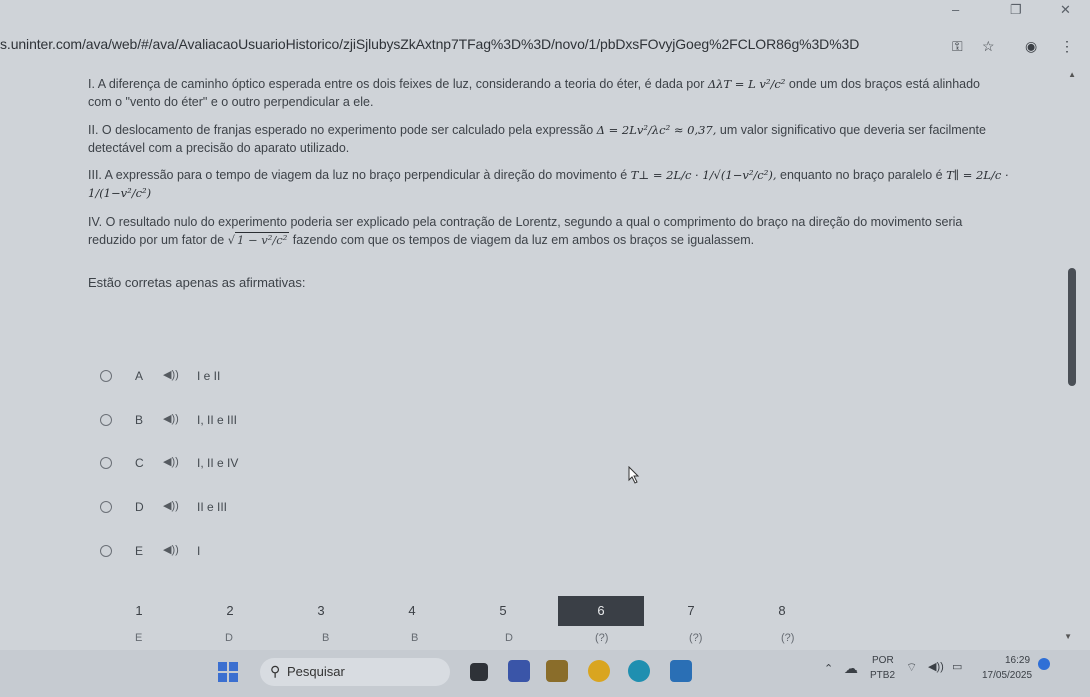 The height and width of the screenshot is (697, 1090). Describe the element at coordinates (957, 46) in the screenshot. I see `key-icon: ⚿` at that location.